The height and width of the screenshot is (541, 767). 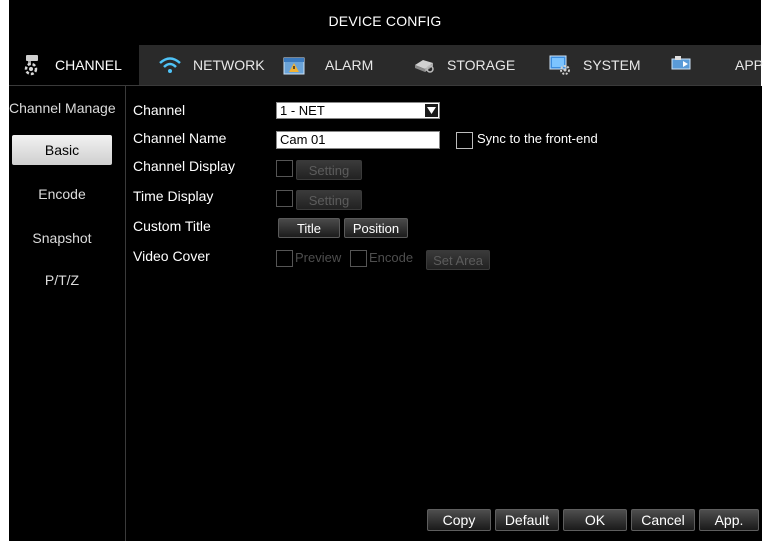 What do you see at coordinates (481, 65) in the screenshot?
I see `tab-storage-label: STORAGE` at bounding box center [481, 65].